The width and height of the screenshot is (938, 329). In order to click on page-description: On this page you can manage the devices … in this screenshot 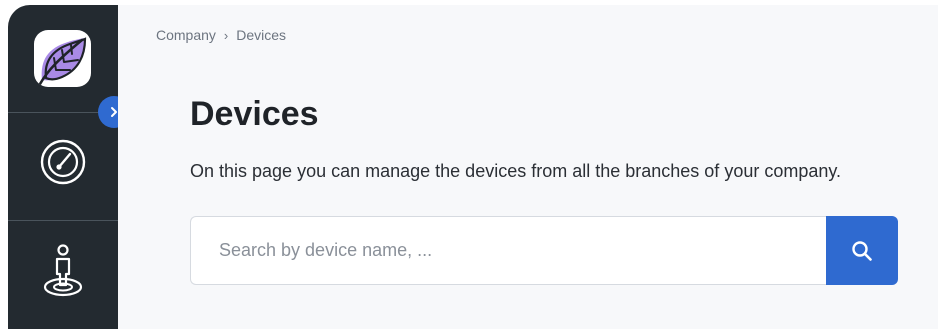, I will do `click(516, 171)`.